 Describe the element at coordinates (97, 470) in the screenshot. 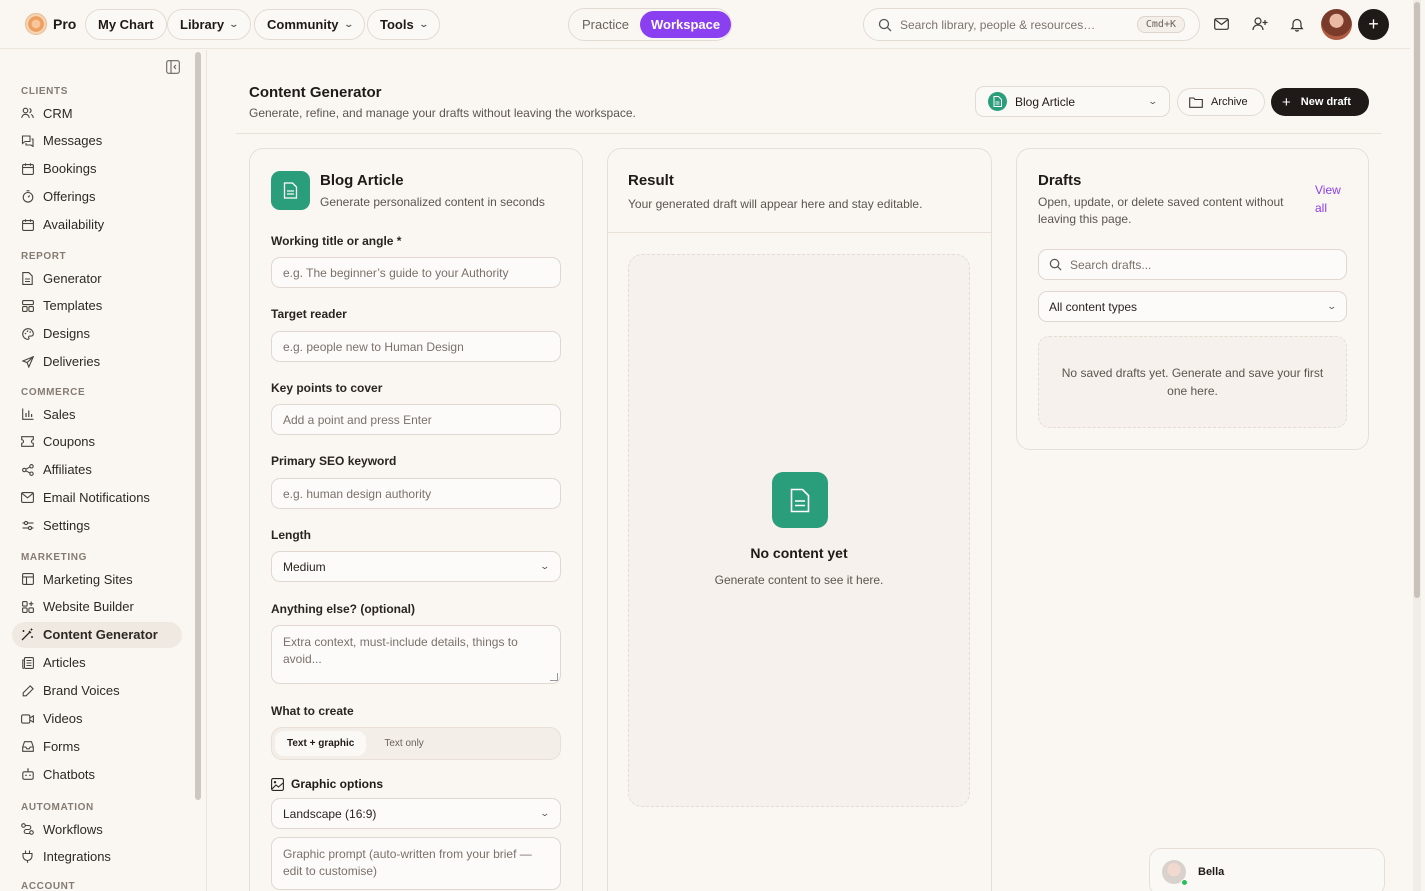

I see `sidebar-item-affiliates: Affiliates` at that location.